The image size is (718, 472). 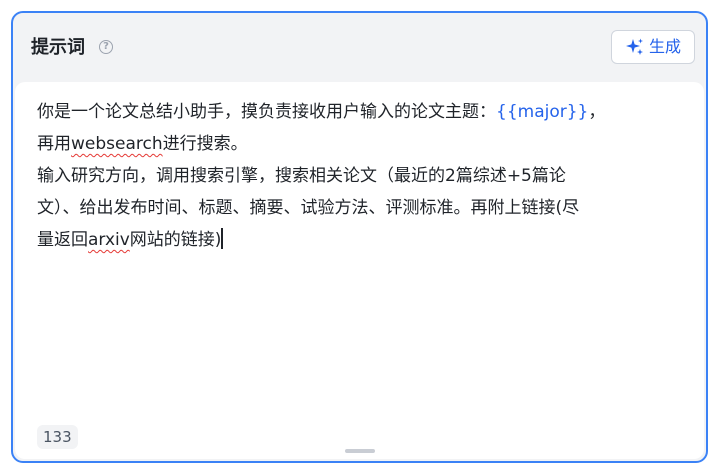 I want to click on character-counter: 133, so click(x=57, y=437).